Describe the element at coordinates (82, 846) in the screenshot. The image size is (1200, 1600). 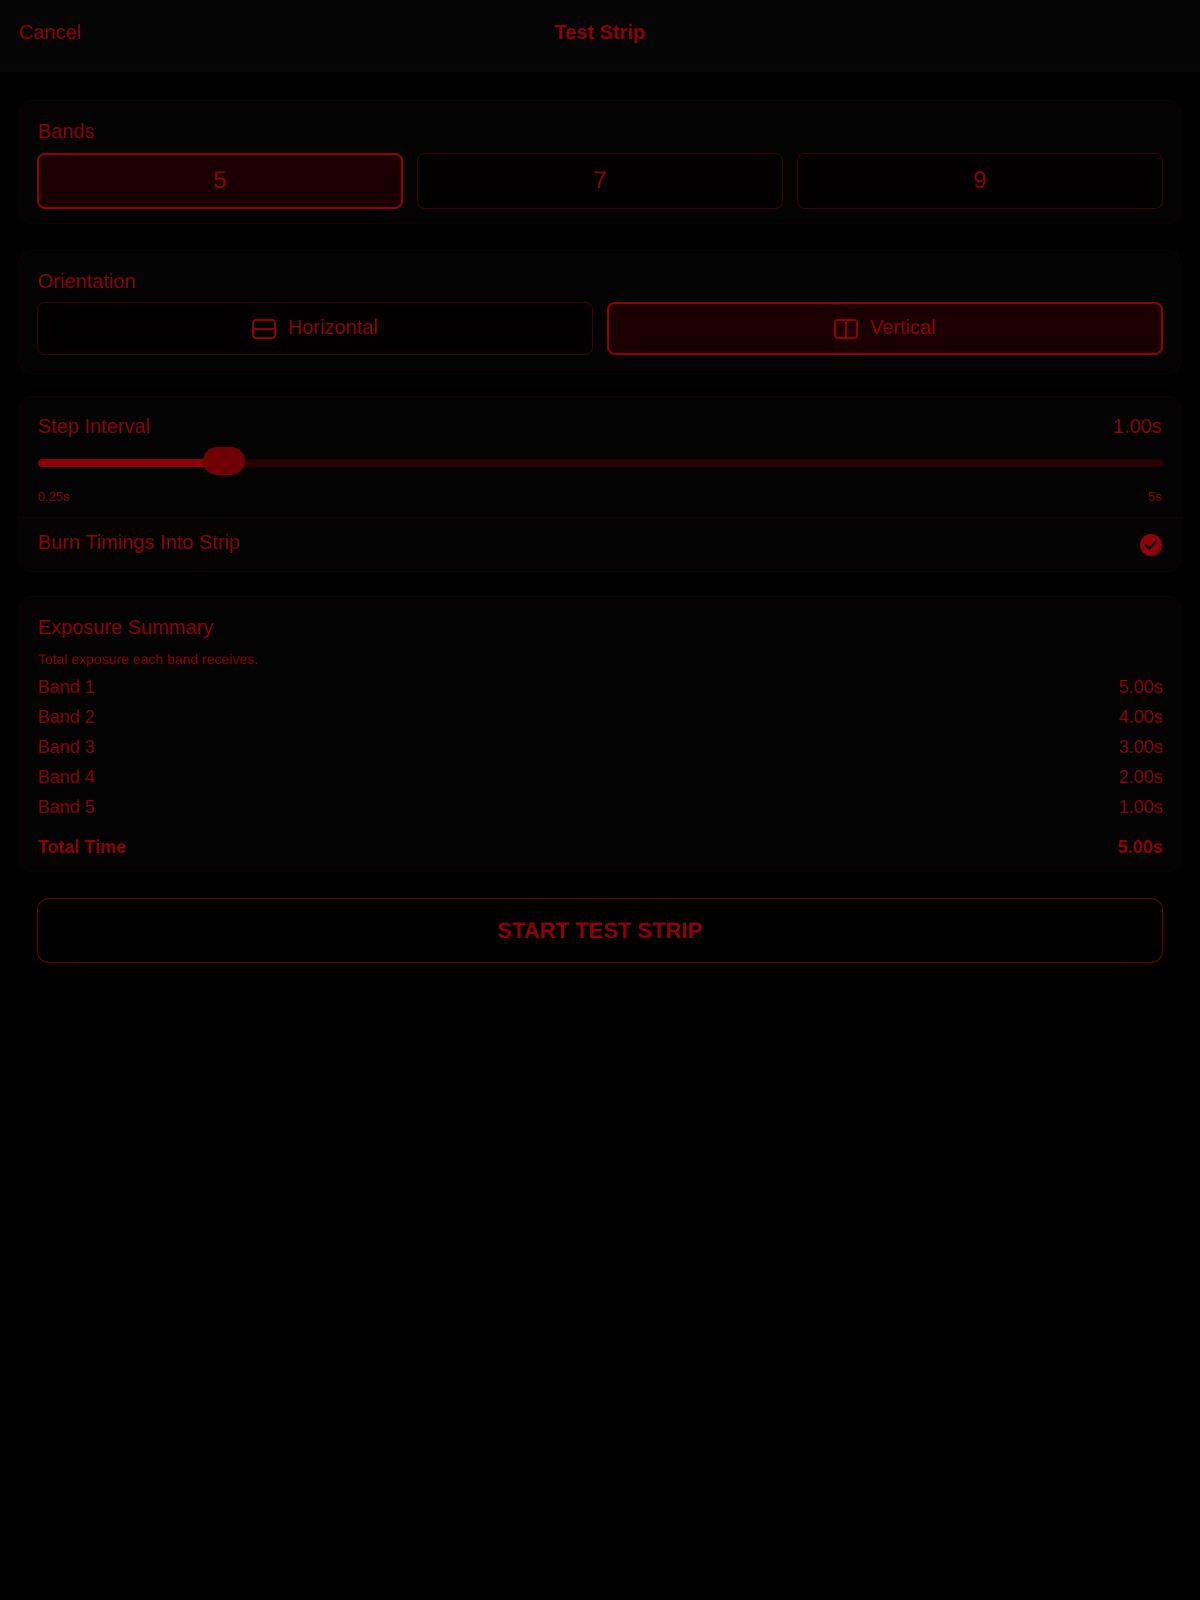
I see `total-label: Total Time` at that location.